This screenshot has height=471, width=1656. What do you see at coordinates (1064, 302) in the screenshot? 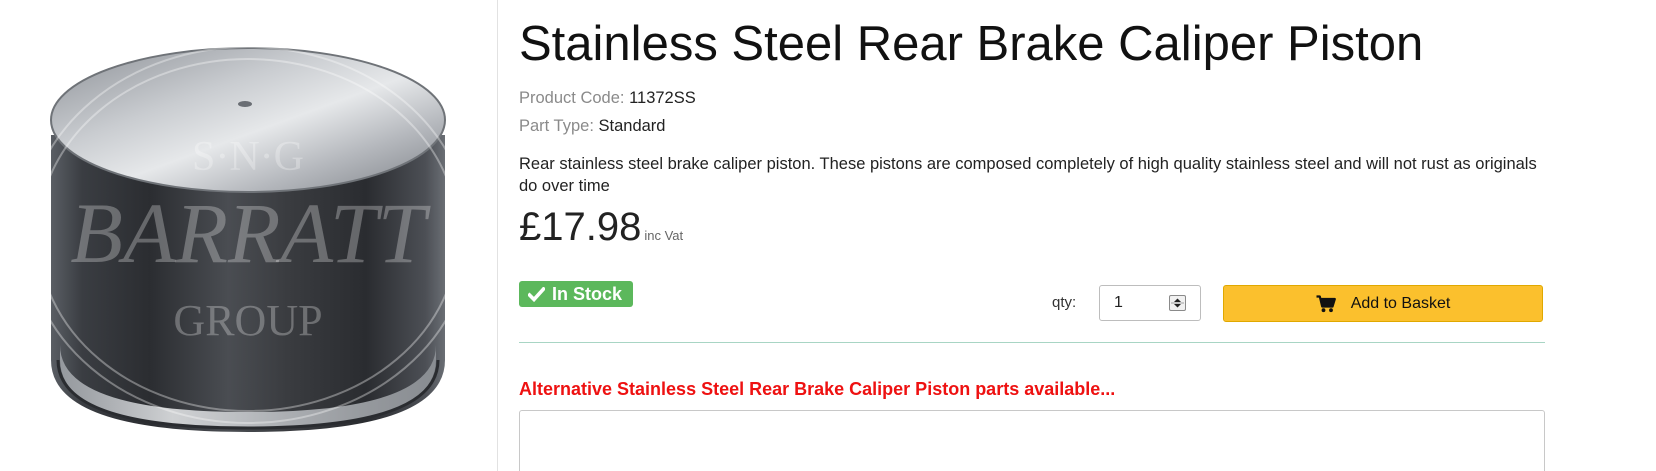
I see `qty-label: qty:` at bounding box center [1064, 302].